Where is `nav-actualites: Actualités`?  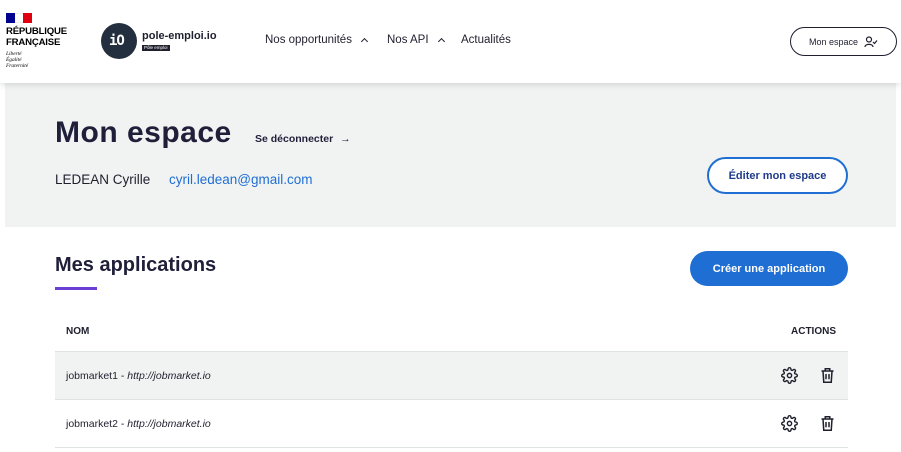
nav-actualites: Actualités is located at coordinates (486, 40).